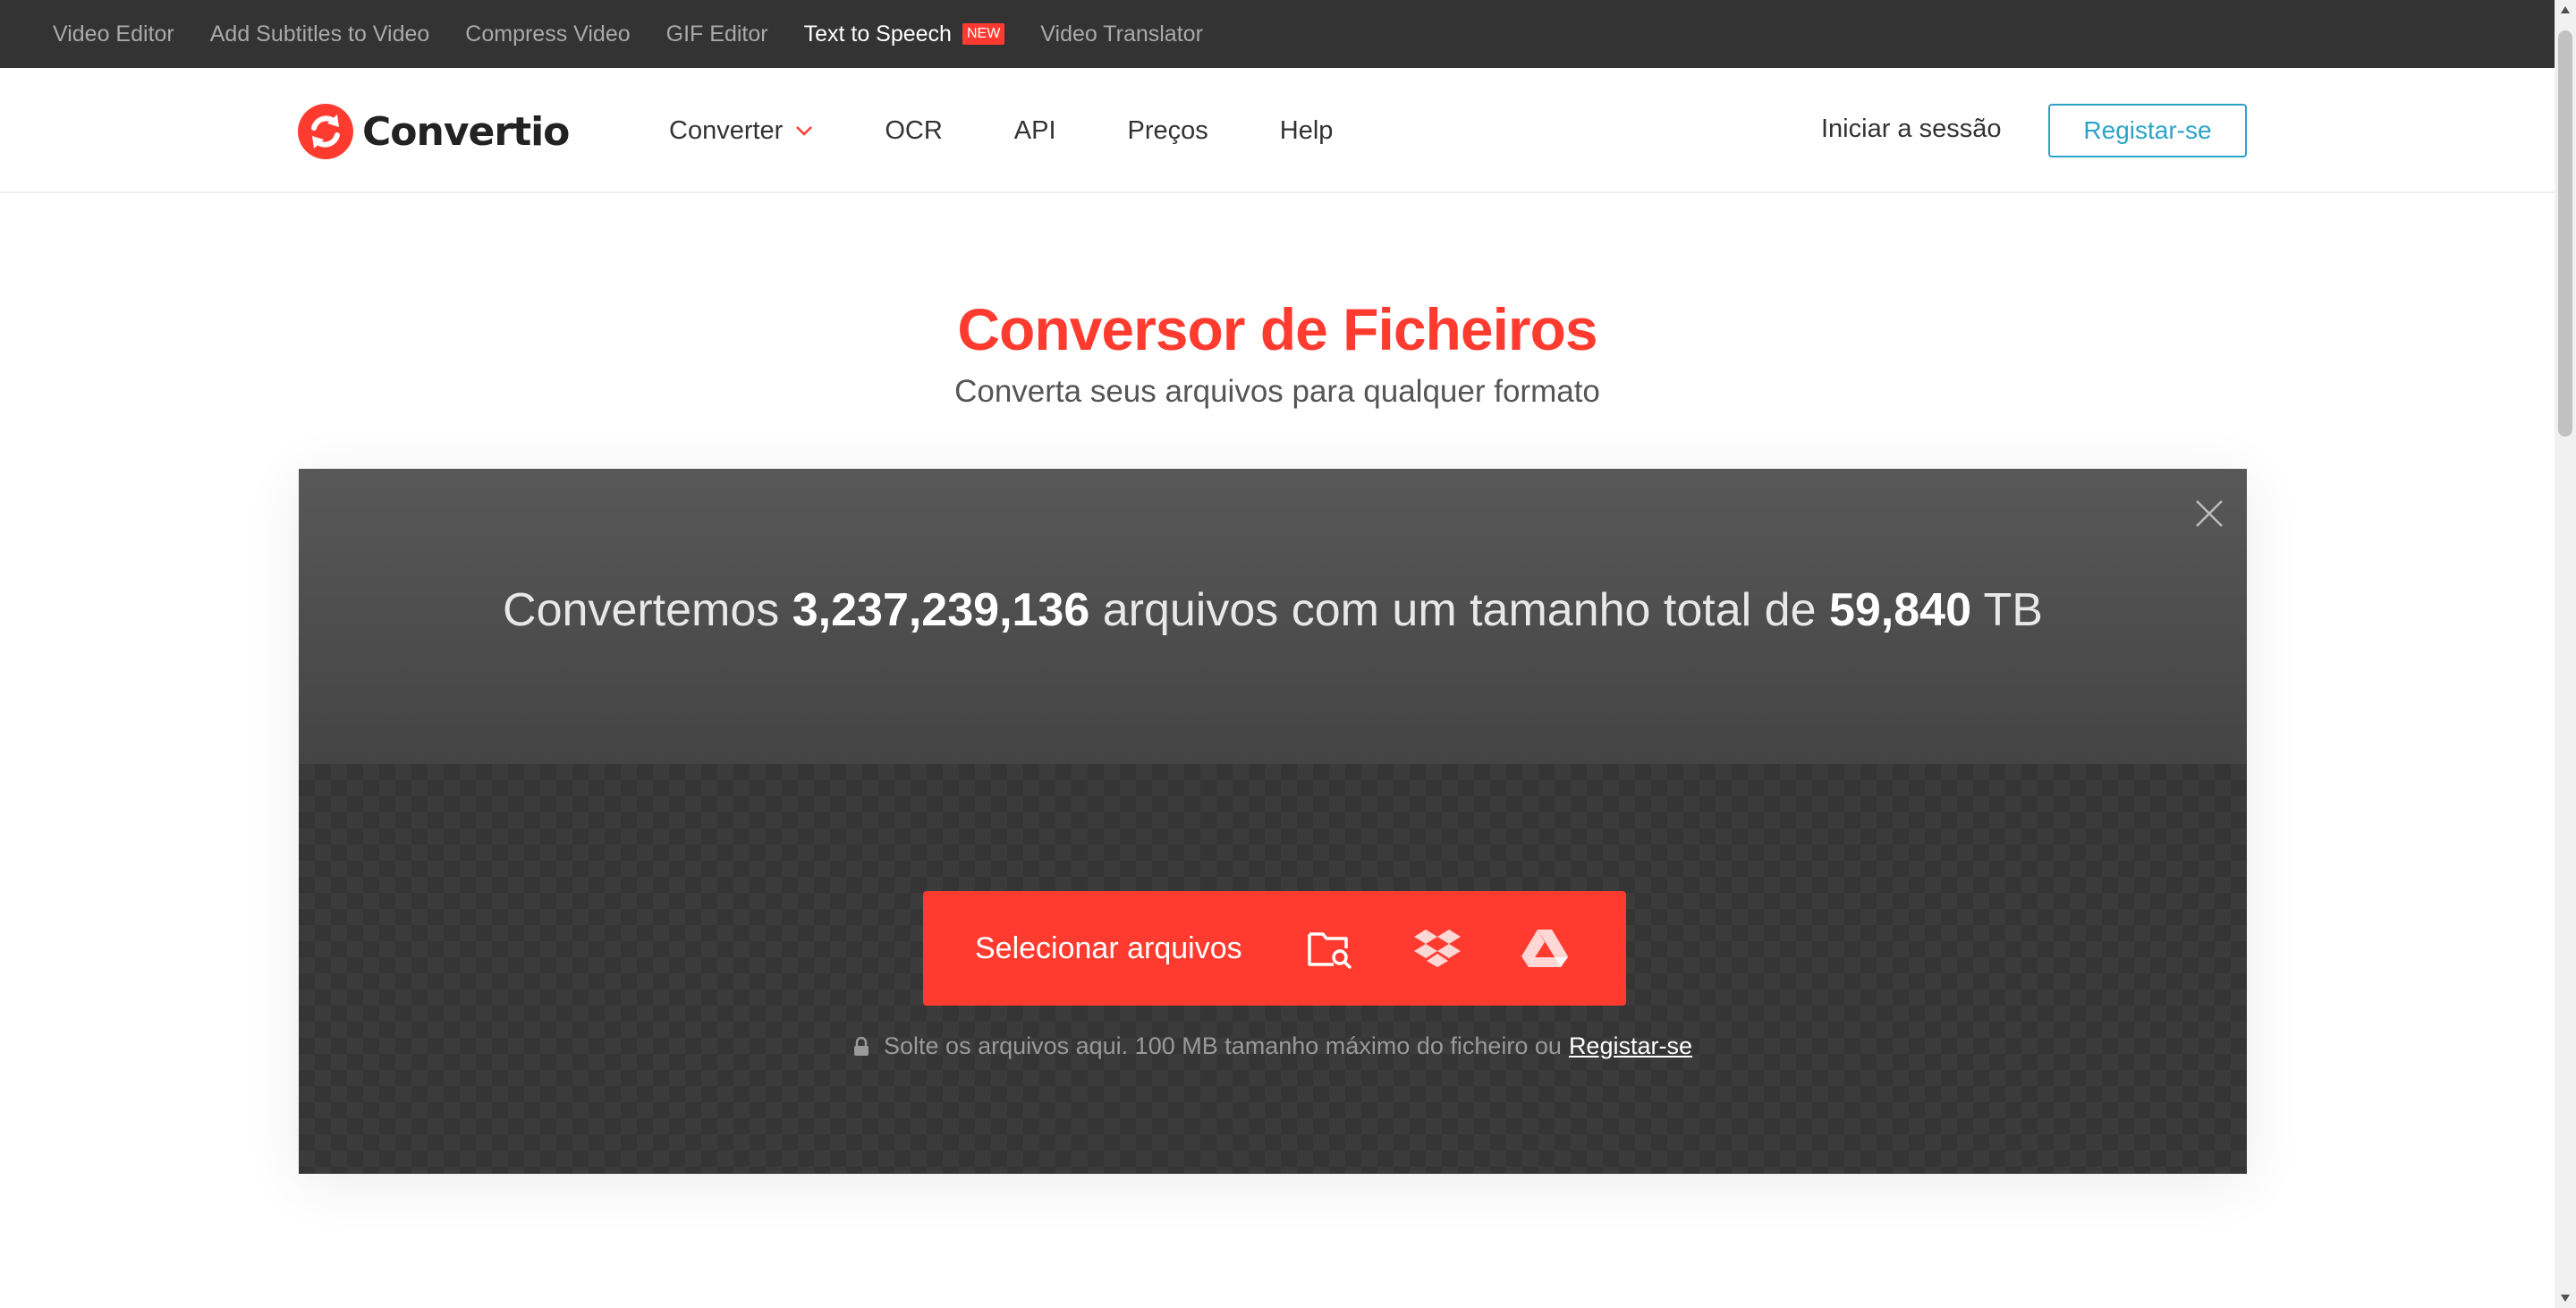 The height and width of the screenshot is (1308, 2576). Describe the element at coordinates (1274, 948) in the screenshot. I see `select-files-button: Selecionar arquivos` at that location.